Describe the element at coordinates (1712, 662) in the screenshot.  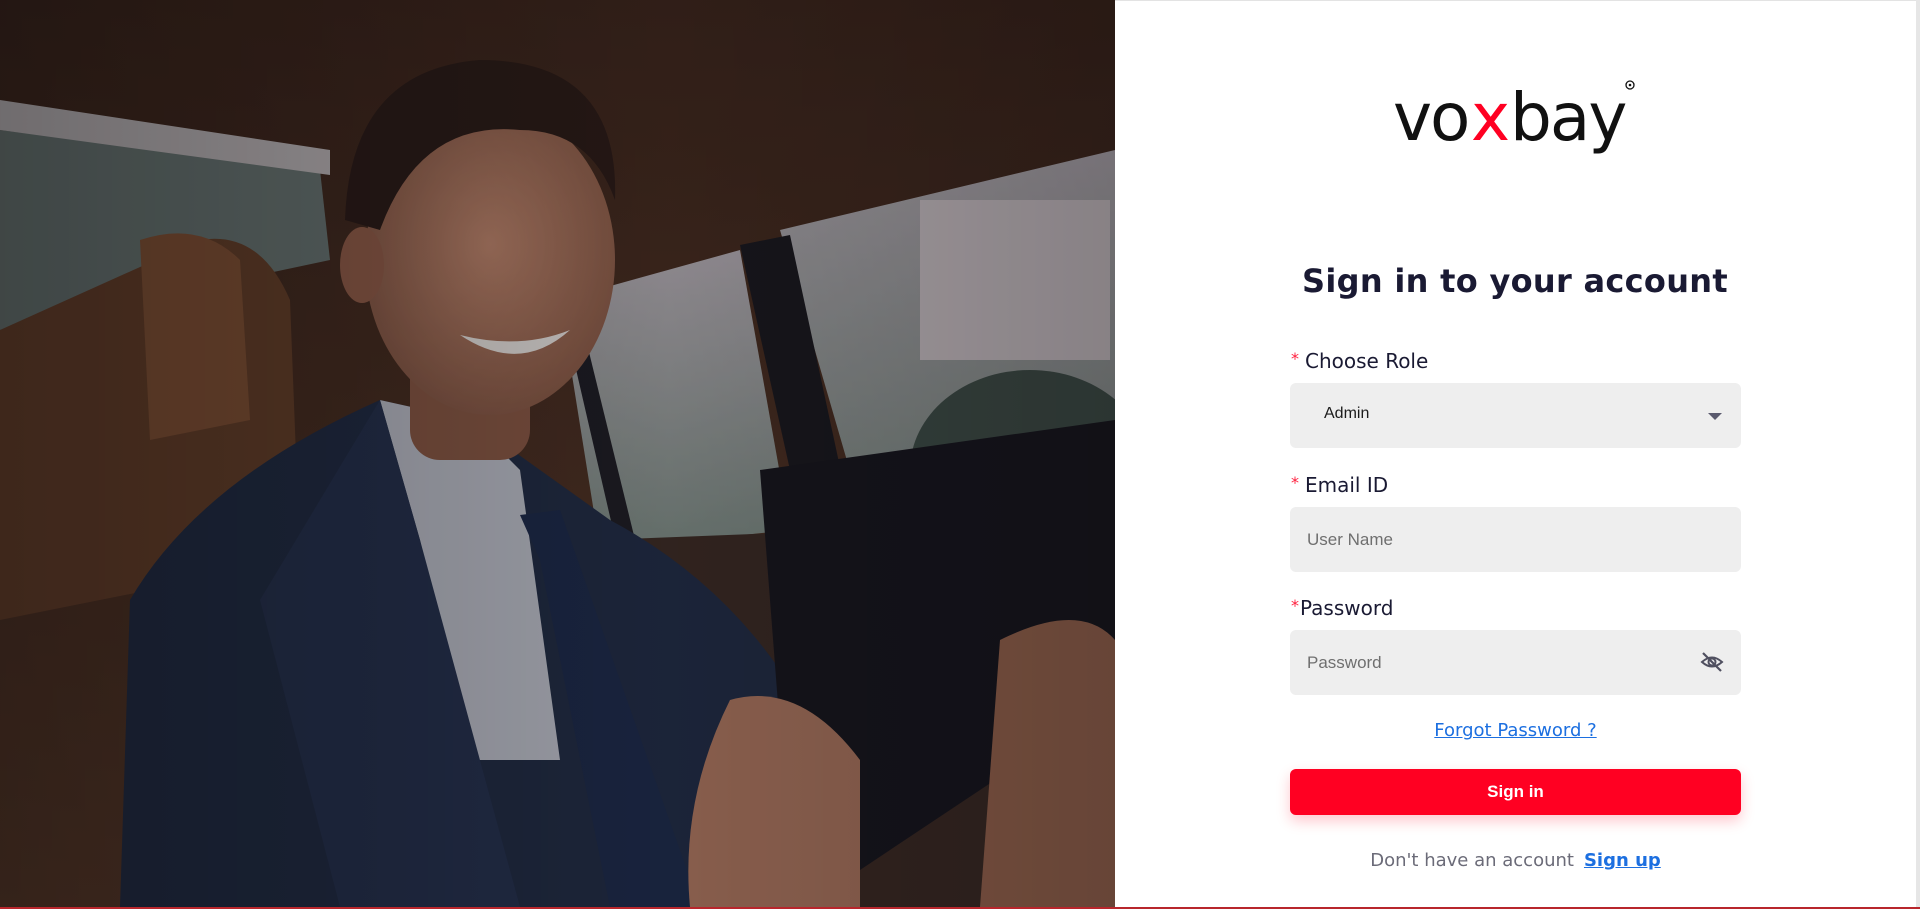
I see `eye-off-icon` at that location.